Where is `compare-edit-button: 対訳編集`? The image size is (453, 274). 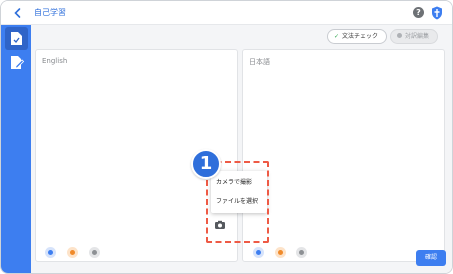
compare-edit-button: 対訳編集 is located at coordinates (414, 36).